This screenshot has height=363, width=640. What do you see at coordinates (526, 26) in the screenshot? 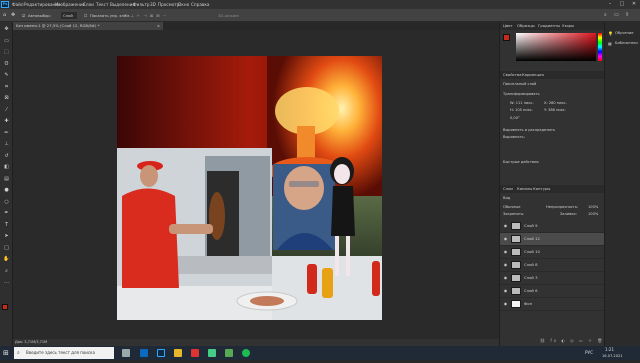
I see `tab-swatches: Образцы` at bounding box center [526, 26].